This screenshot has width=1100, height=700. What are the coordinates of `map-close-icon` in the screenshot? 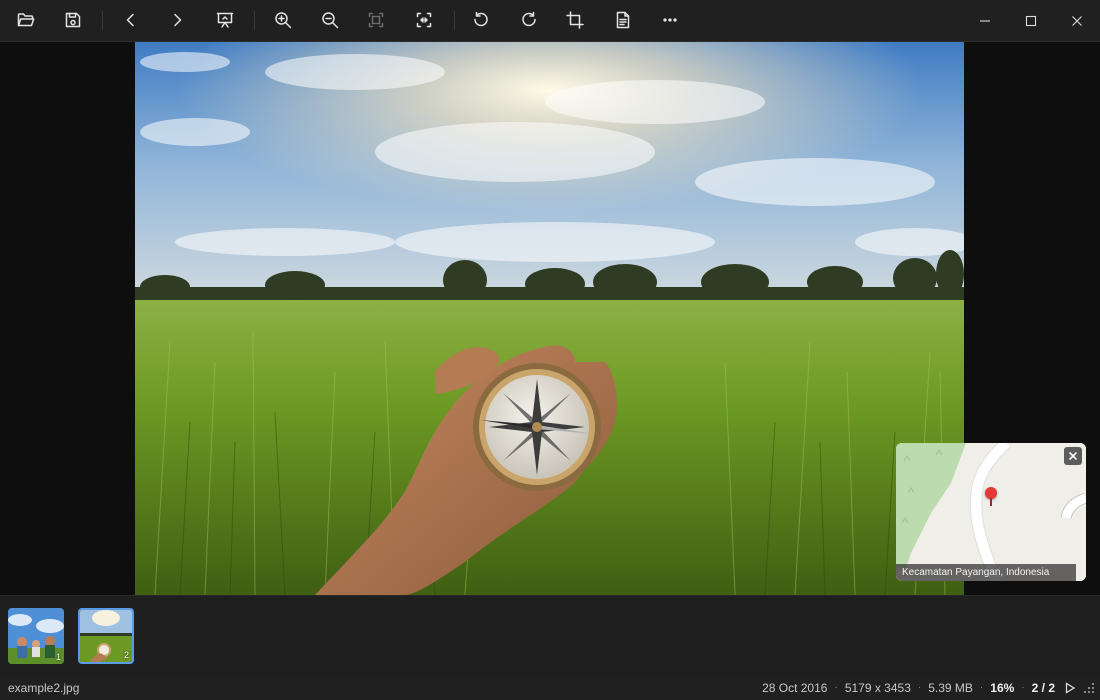 It's located at (1073, 456).